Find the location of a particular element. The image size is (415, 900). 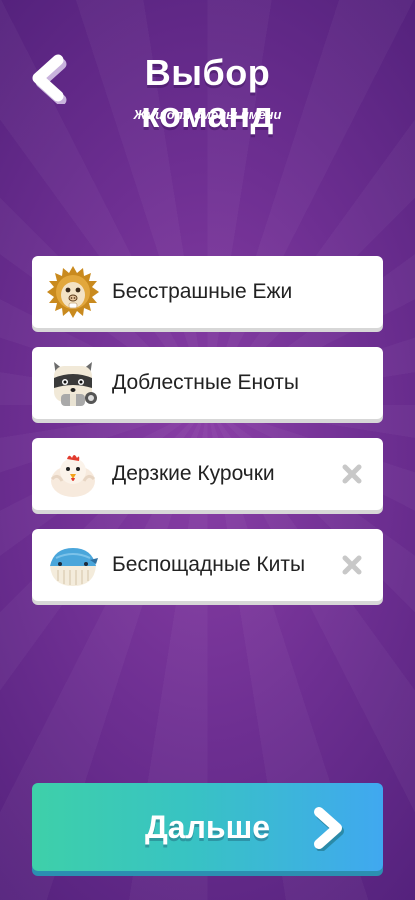

page-subtitle: Жми для смены имени is located at coordinates (207, 114).